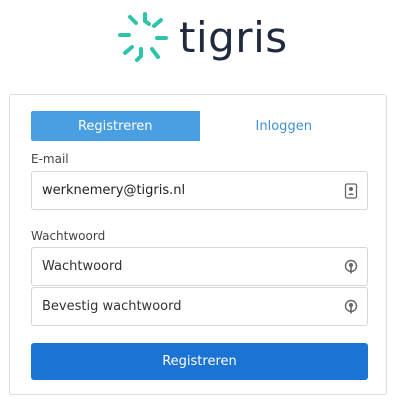 Image resolution: width=397 pixels, height=404 pixels. I want to click on password-field-wrap, so click(199, 266).